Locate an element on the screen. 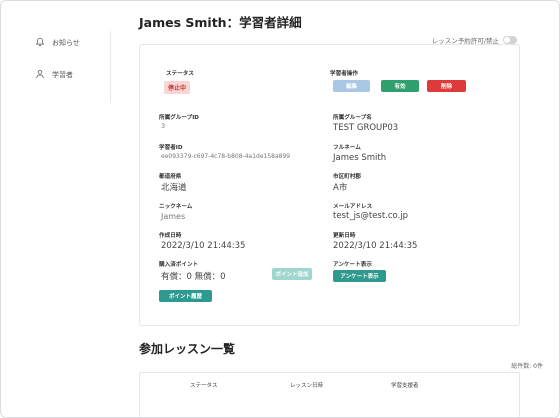 This screenshot has width=560, height=418. sidebar-item-label: お知らせ is located at coordinates (66, 43).